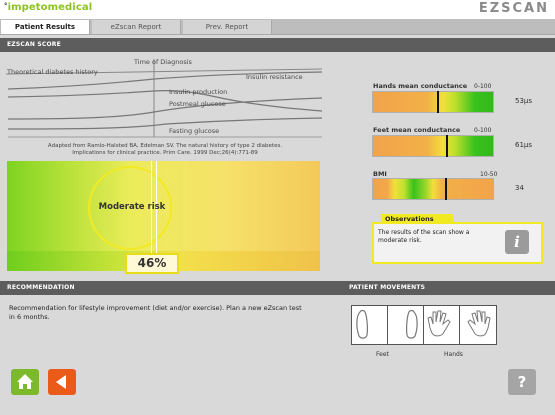 This screenshot has height=415, width=555. I want to click on ezscan-brand: EZSCAN, so click(513, 8).